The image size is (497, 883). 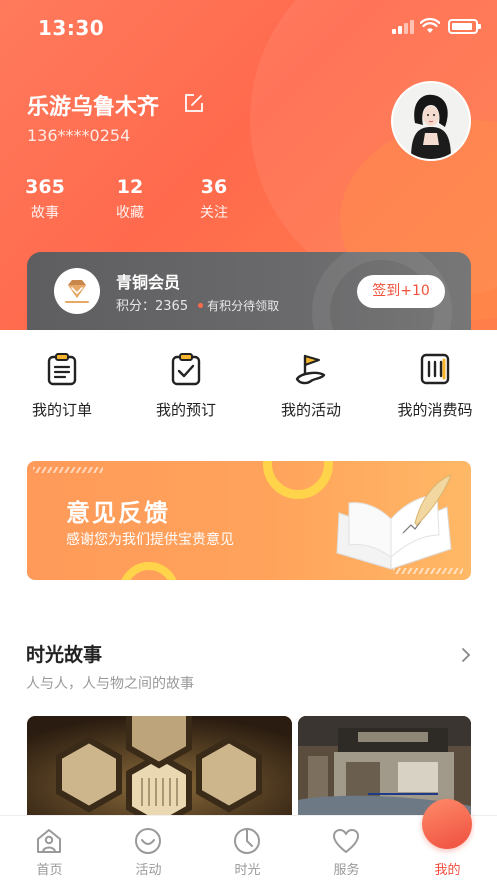 I want to click on section-title: 时光故事, so click(x=64, y=655).